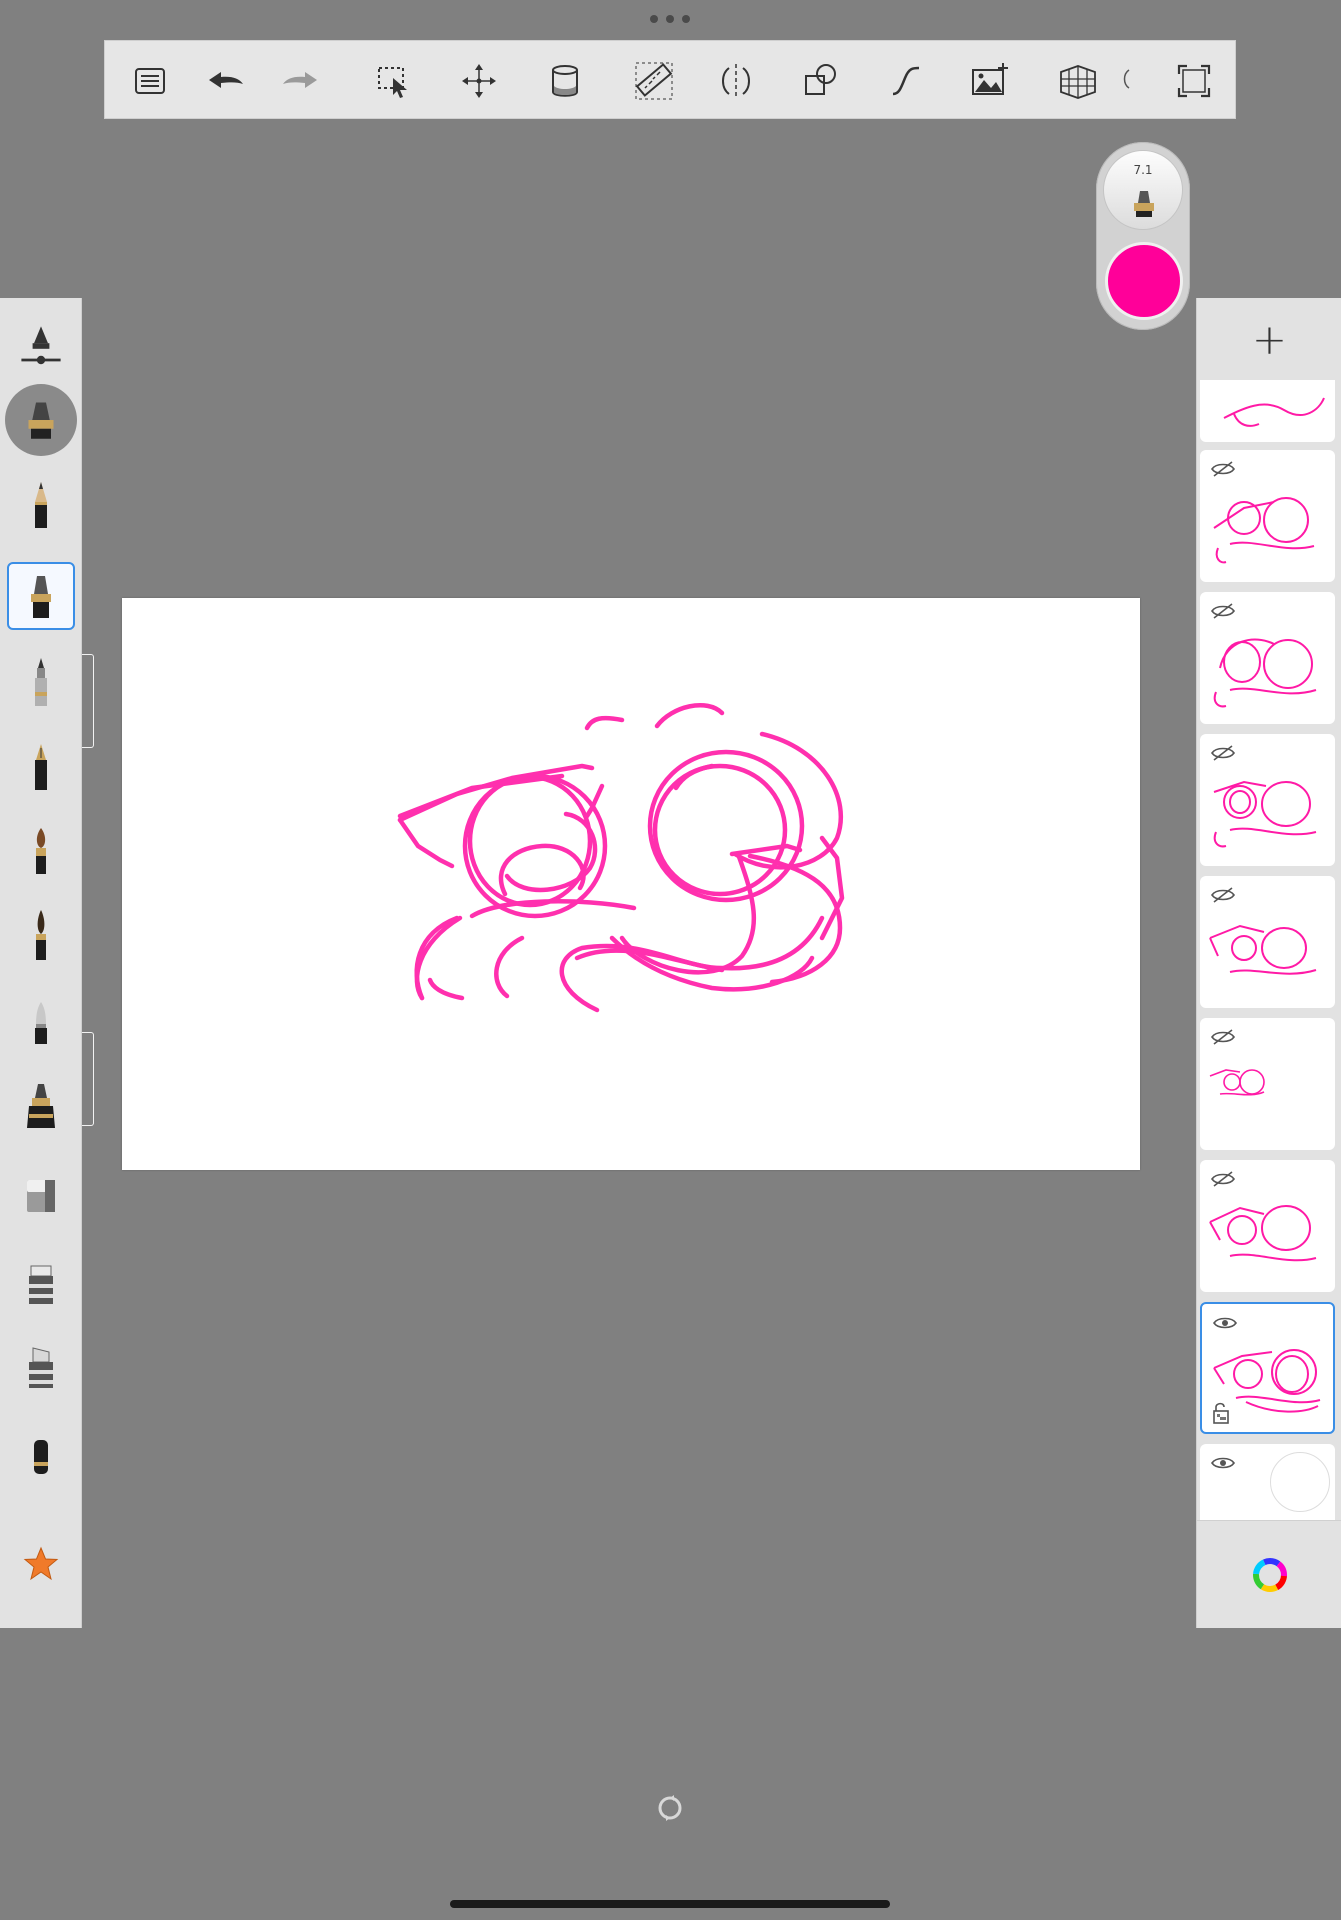 The width and height of the screenshot is (1341, 1920). What do you see at coordinates (41, 768) in the screenshot?
I see `fountain-pen-icon` at bounding box center [41, 768].